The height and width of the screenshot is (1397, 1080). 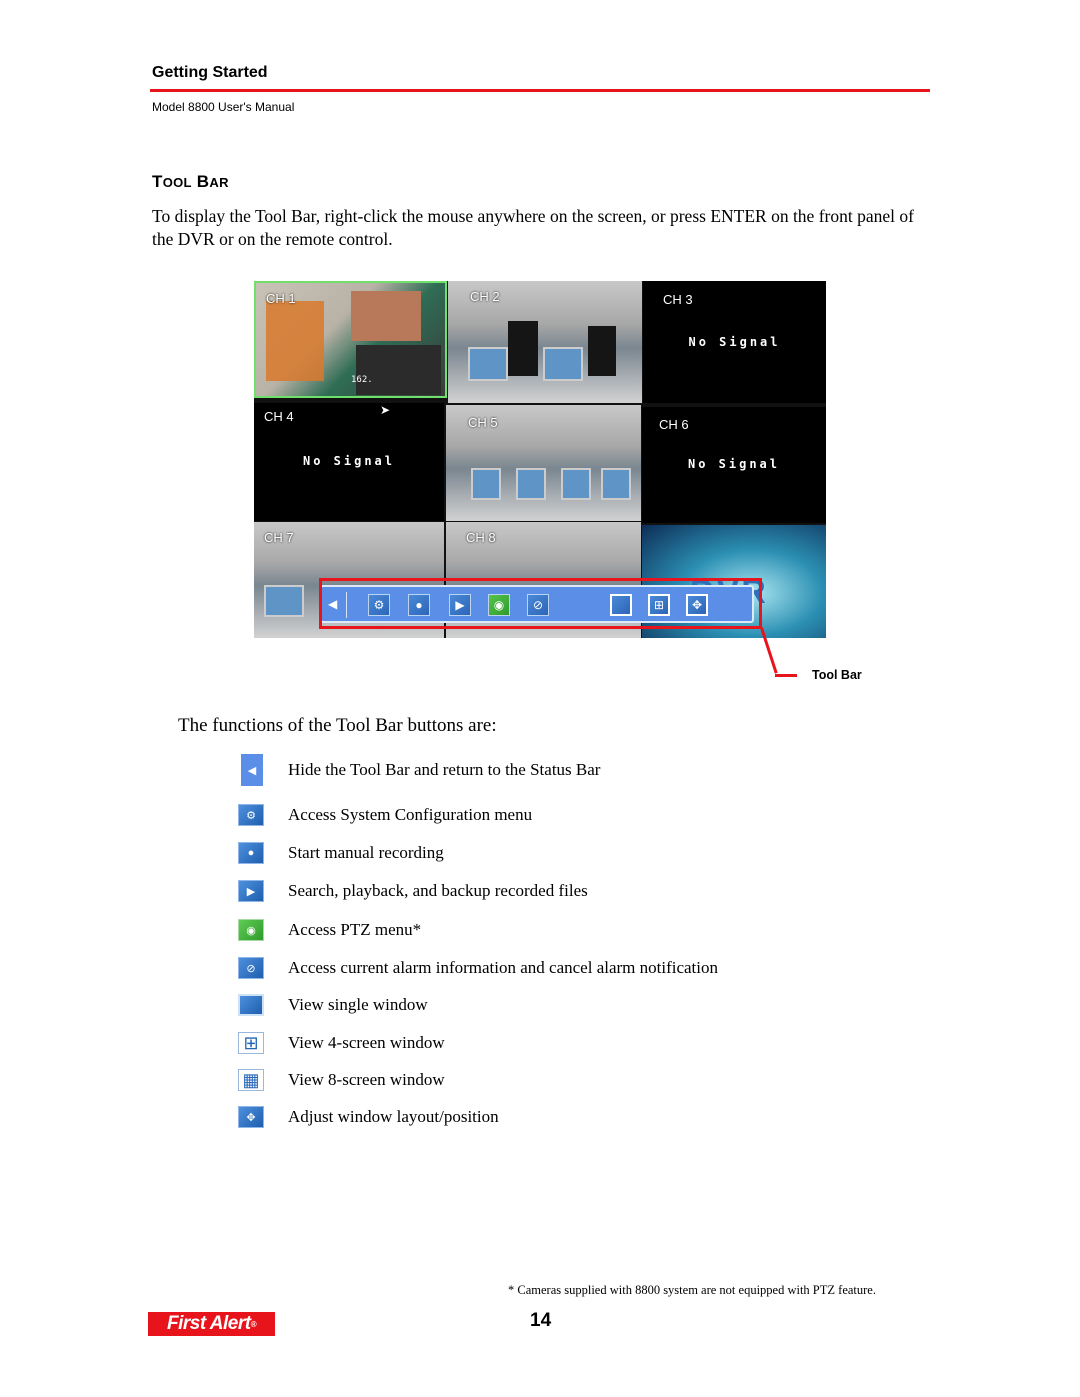 I want to click on toolbar-callout-label: Tool Bar, so click(x=837, y=675).